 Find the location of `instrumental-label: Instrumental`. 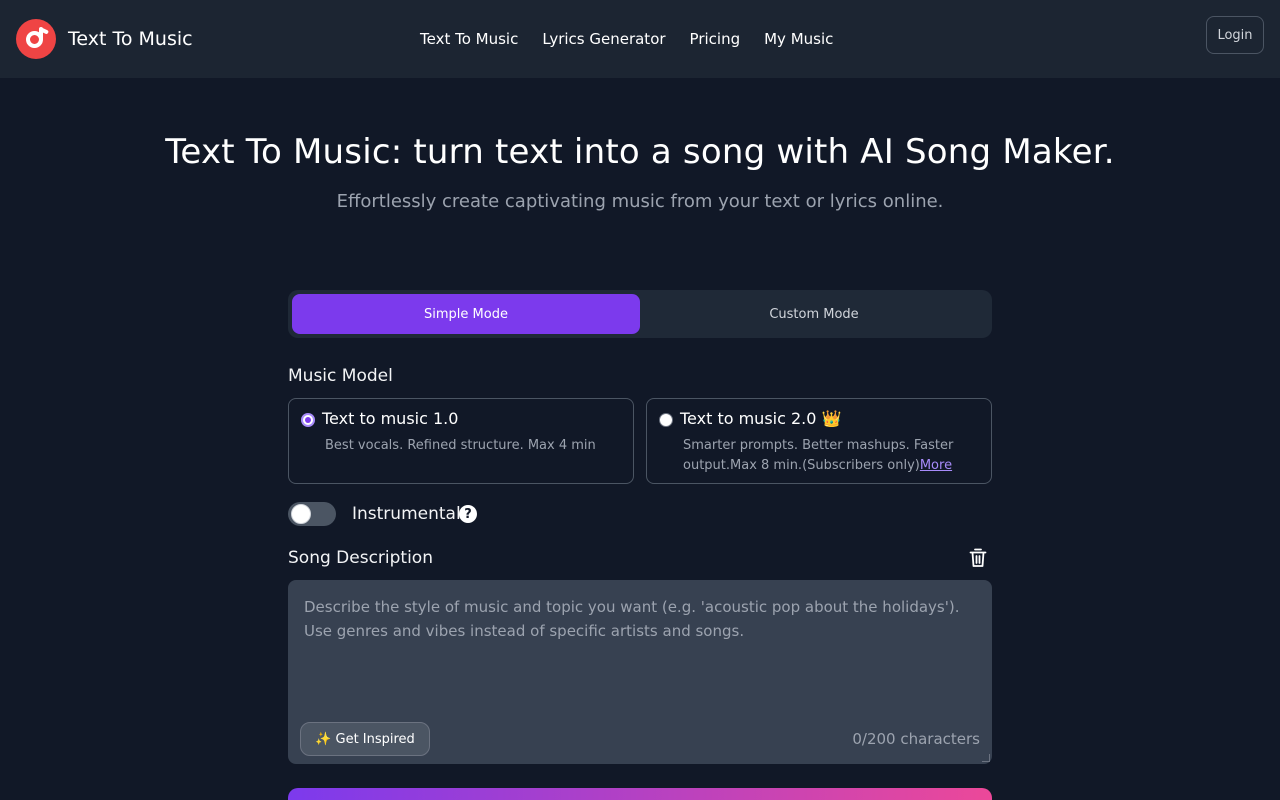

instrumental-label: Instrumental is located at coordinates (406, 514).